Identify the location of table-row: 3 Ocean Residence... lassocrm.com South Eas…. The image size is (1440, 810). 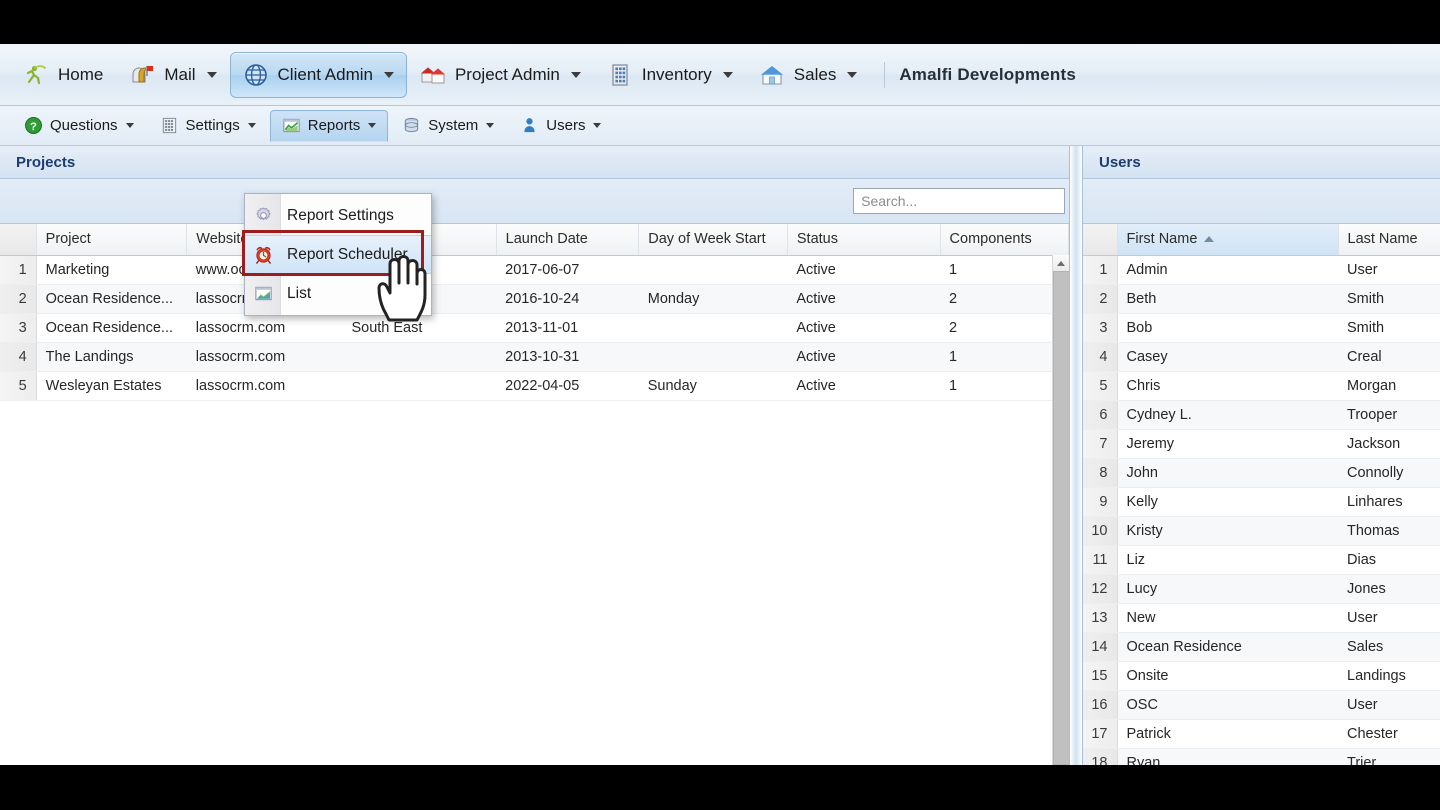
(534, 328).